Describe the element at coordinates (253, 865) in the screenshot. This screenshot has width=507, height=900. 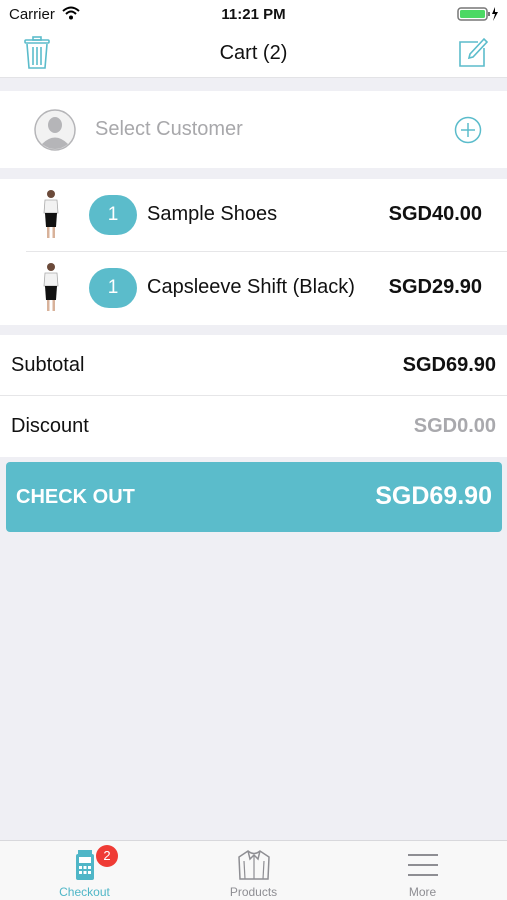
I see `shirt-icon` at that location.